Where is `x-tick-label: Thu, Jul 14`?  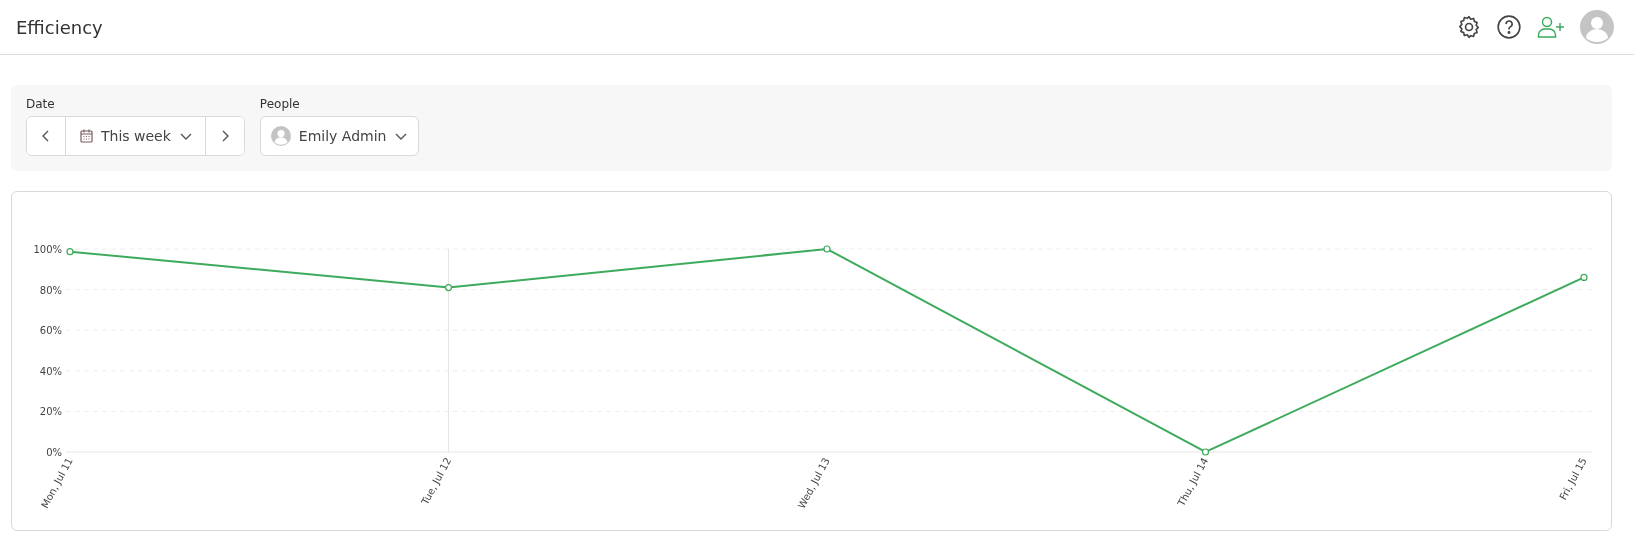 x-tick-label: Thu, Jul 14 is located at coordinates (1193, 481).